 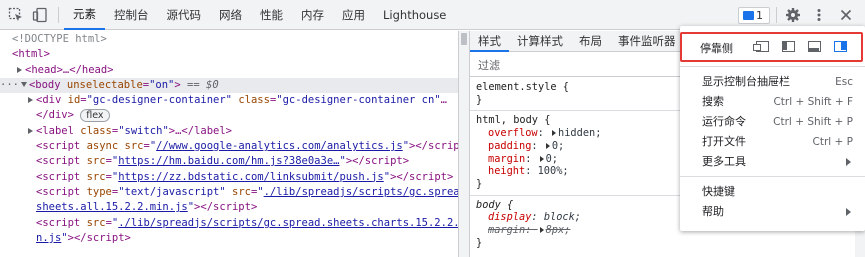 I want to click on tab-lighthouse: Lighthouse, so click(x=414, y=15).